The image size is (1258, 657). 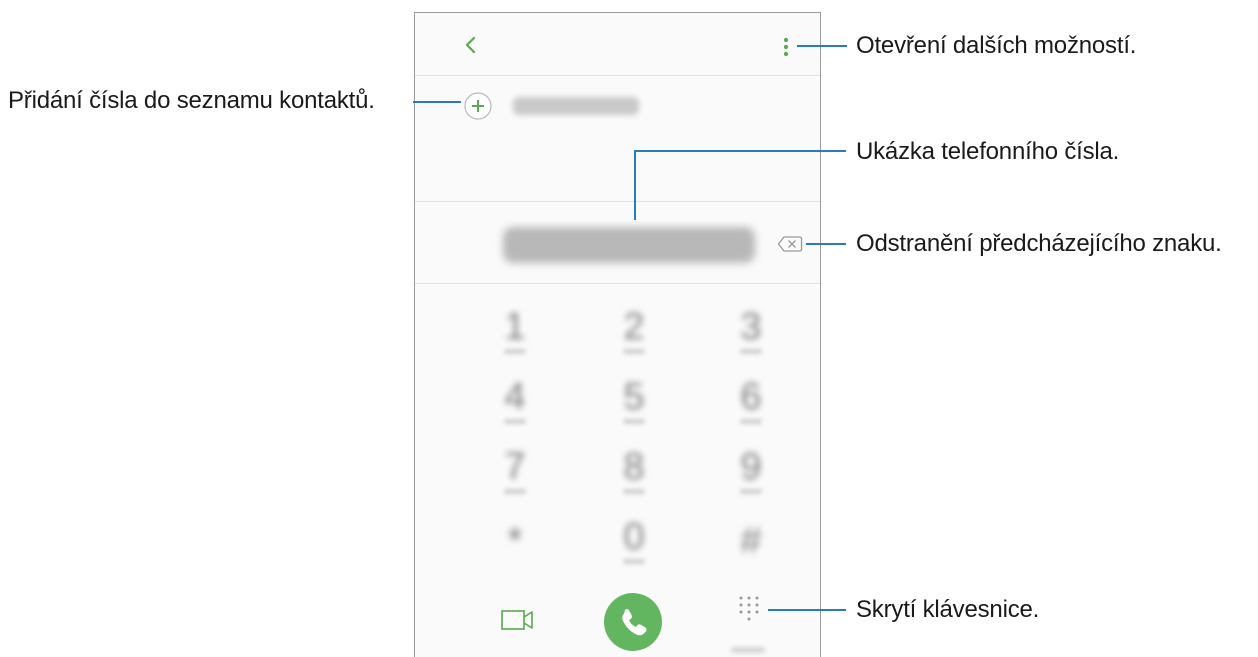 What do you see at coordinates (634, 397) in the screenshot?
I see `dial-key-digit: 5` at bounding box center [634, 397].